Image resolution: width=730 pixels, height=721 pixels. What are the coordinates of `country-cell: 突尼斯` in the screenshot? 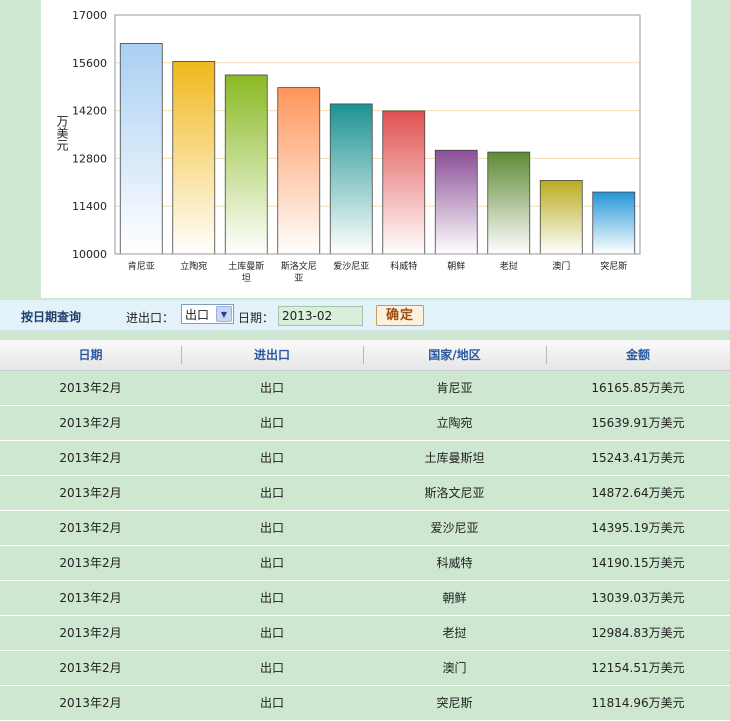 It's located at (454, 703).